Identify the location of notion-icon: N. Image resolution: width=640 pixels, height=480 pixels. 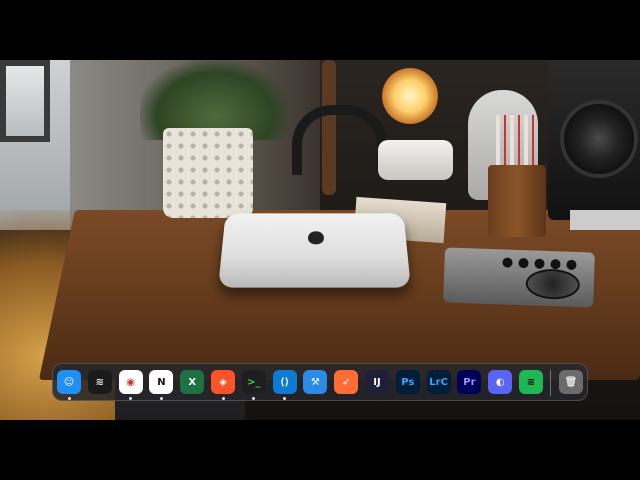
(161, 382).